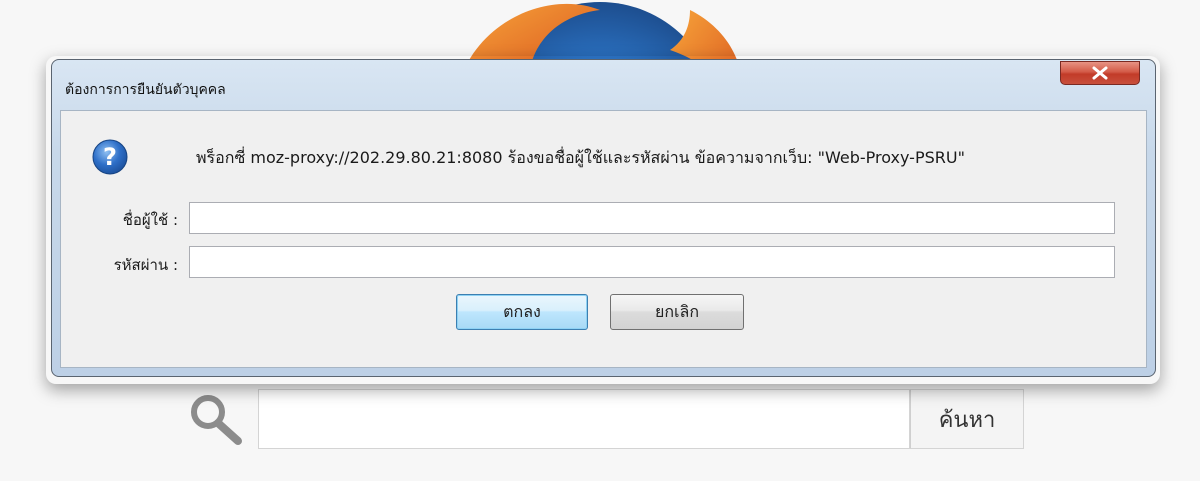 This screenshot has width=1200, height=481. Describe the element at coordinates (150, 220) in the screenshot. I see `username-label: ชื่อผู้ใช้ :` at that location.